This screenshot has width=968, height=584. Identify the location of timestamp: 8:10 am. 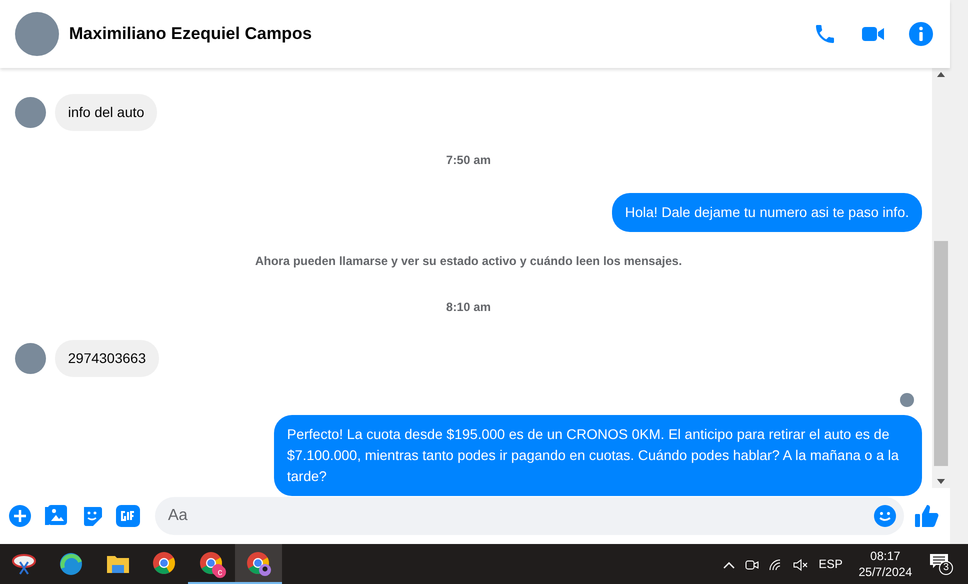
(468, 307).